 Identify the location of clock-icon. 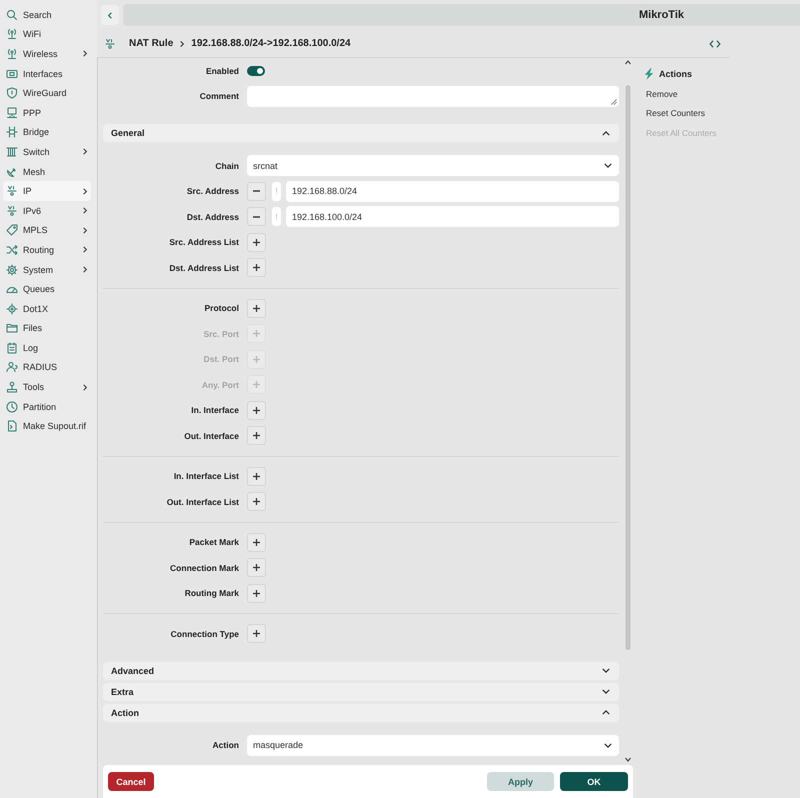
(12, 406).